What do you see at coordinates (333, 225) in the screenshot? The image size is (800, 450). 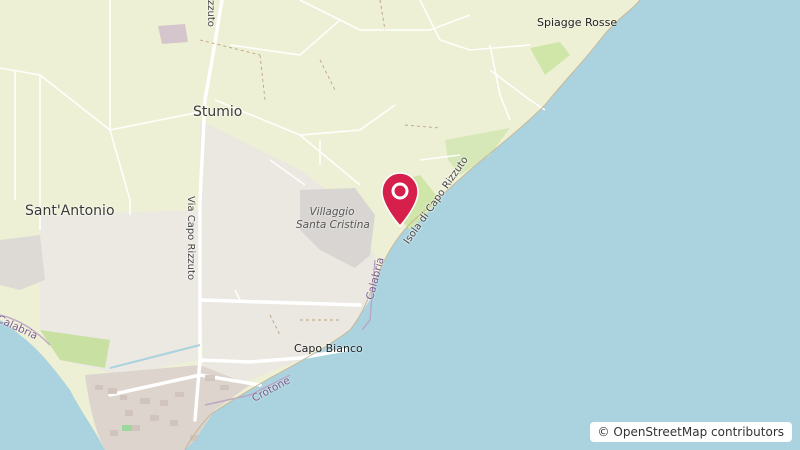 I see `label-villaggio-line2: Santa Cristina` at bounding box center [333, 225].